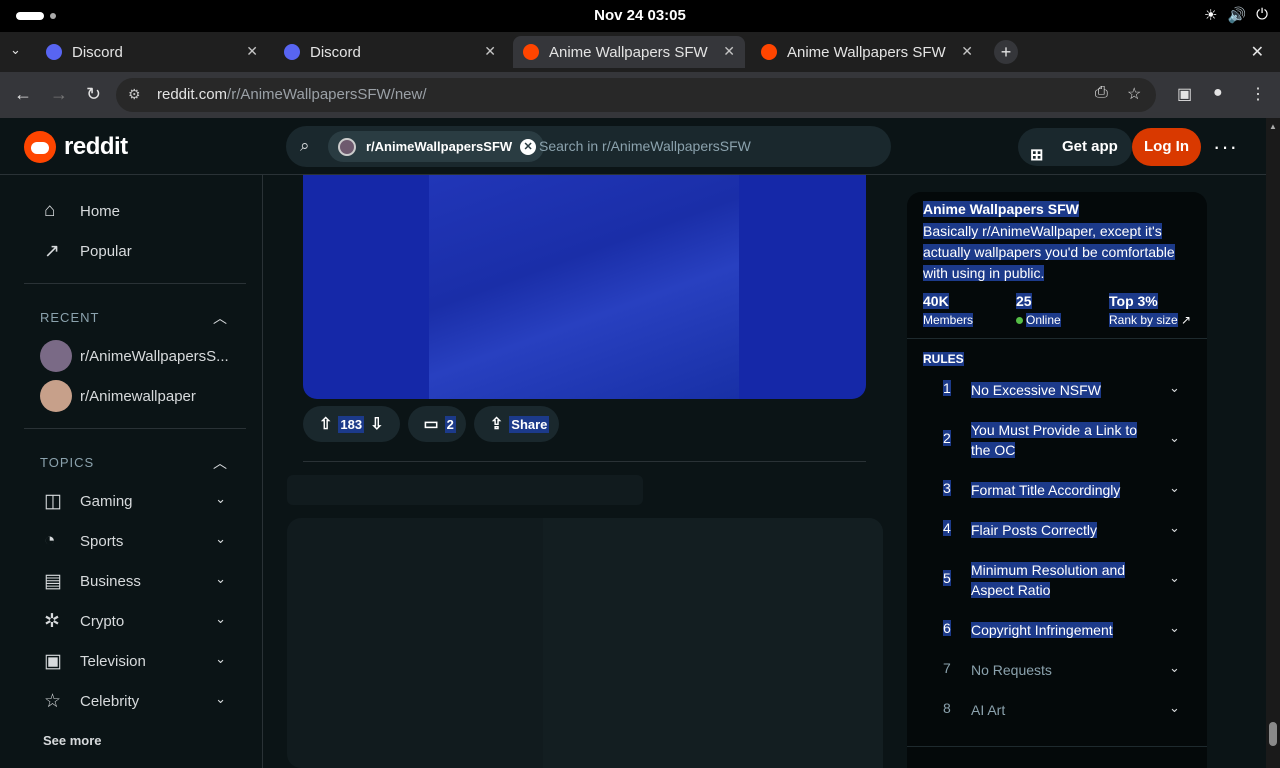  I want to click on rule-item: 3 Format Title Accordingly ⌄, so click(1057, 500).